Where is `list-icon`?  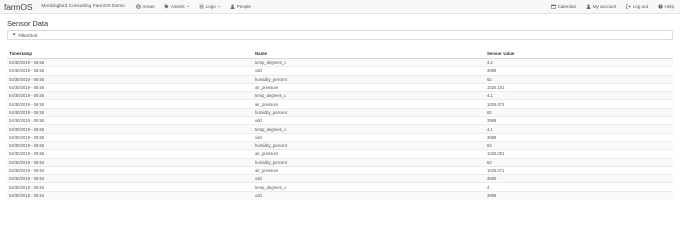 list-icon is located at coordinates (201, 6).